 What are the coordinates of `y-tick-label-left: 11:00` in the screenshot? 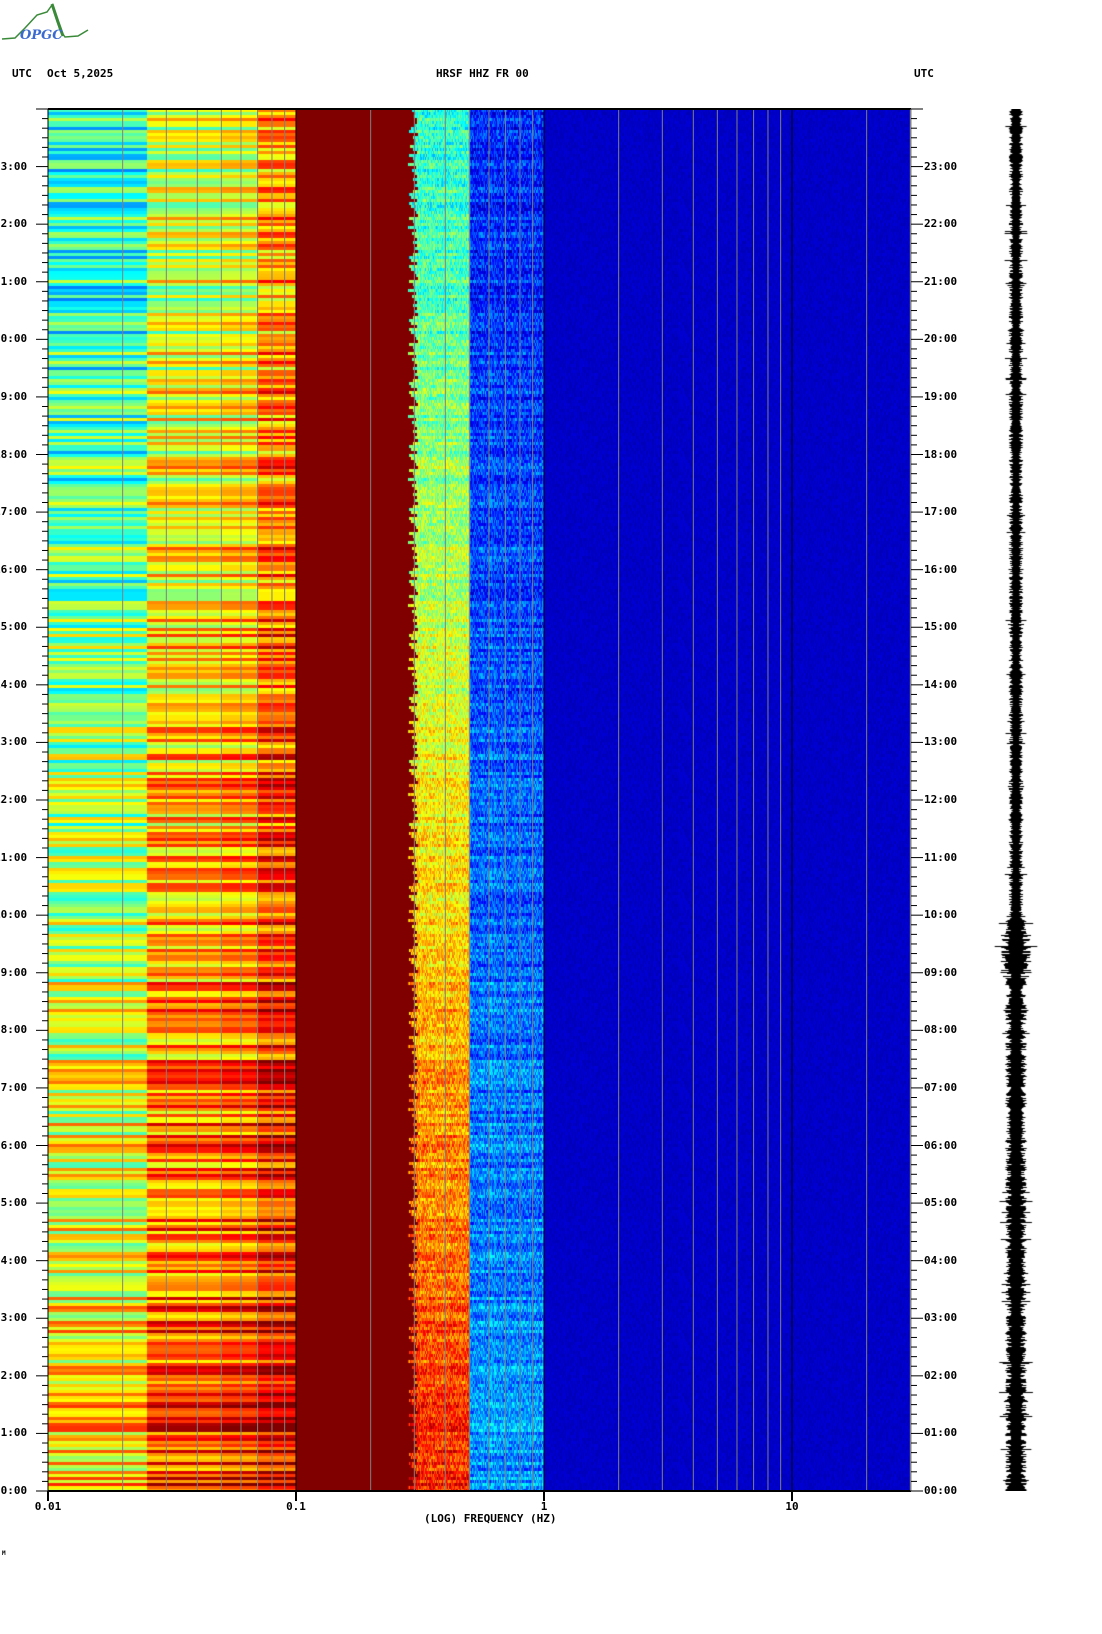 It's located at (14, 857).